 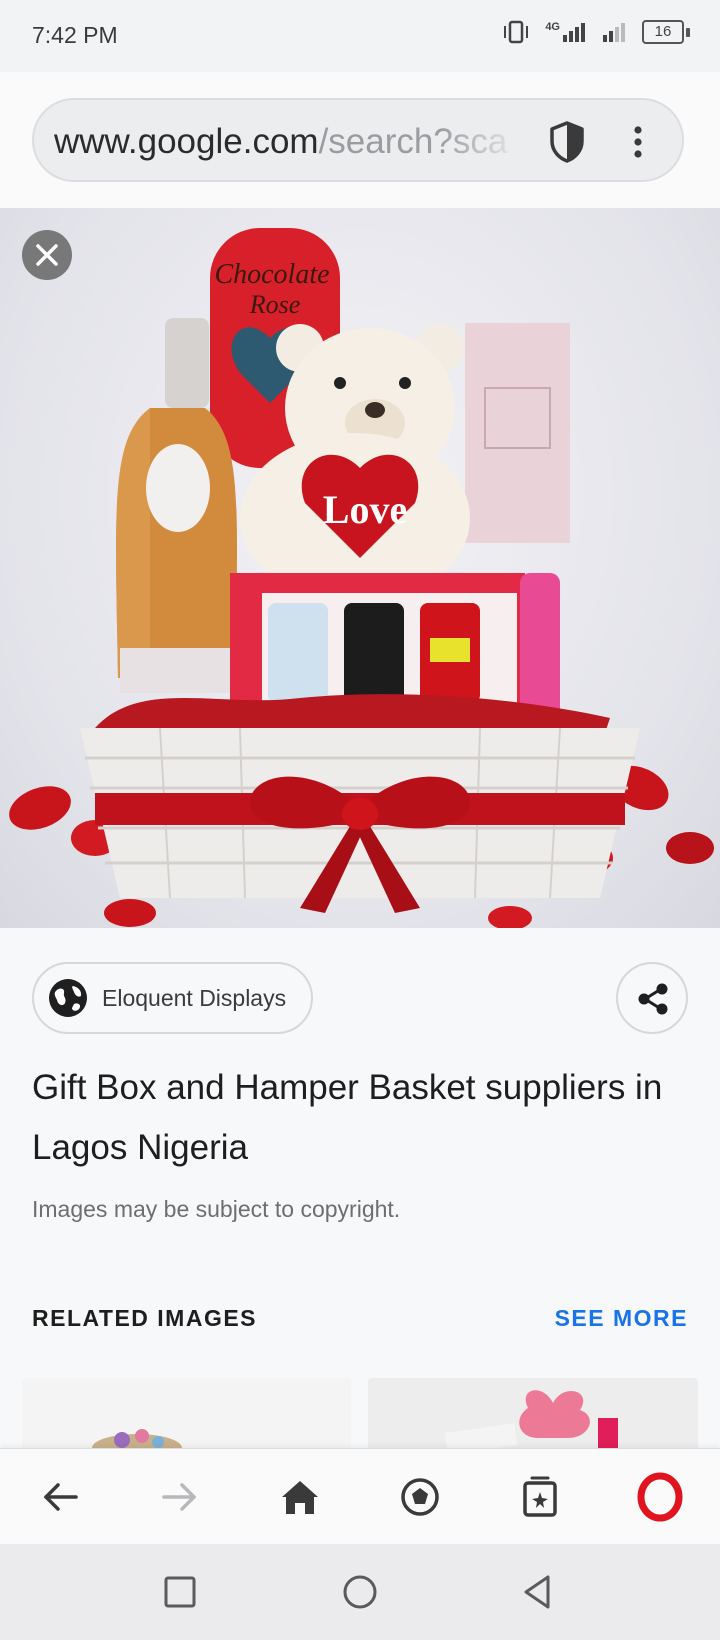 What do you see at coordinates (621, 1318) in the screenshot?
I see `see-more-link: SEE MORE` at bounding box center [621, 1318].